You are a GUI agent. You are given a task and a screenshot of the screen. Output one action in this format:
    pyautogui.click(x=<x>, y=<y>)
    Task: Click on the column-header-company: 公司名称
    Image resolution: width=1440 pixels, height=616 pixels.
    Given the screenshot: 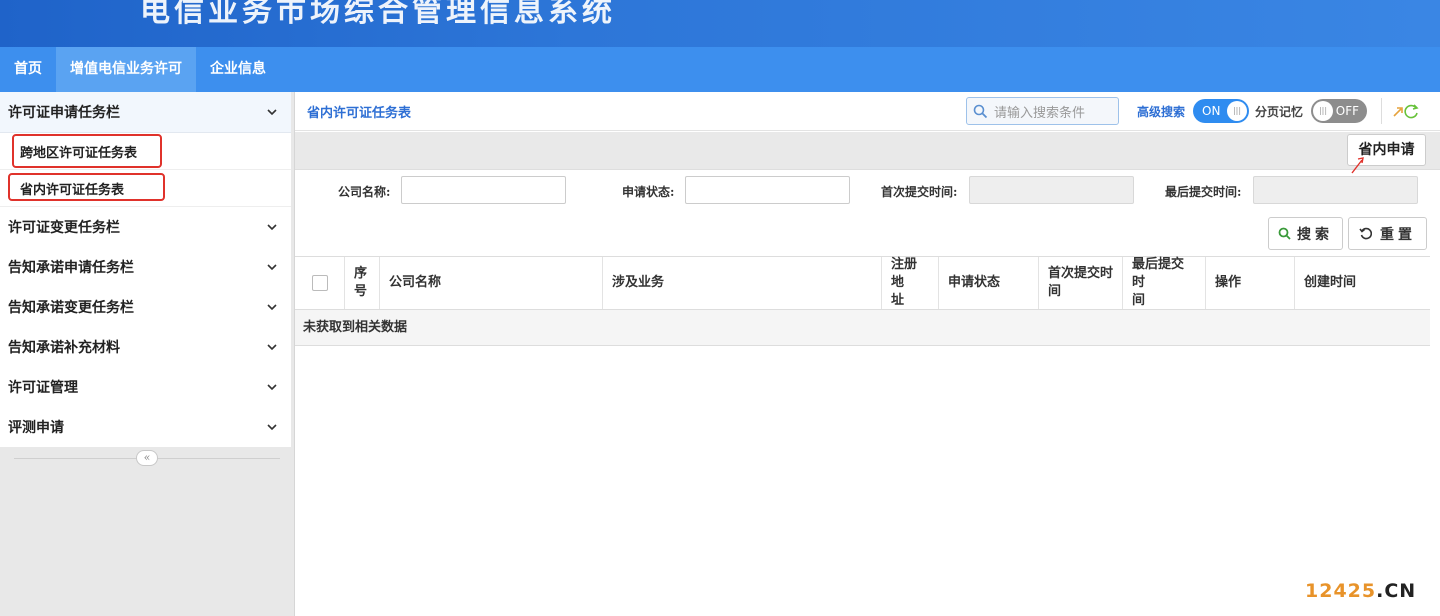 What is the action you would take?
    pyautogui.click(x=491, y=283)
    